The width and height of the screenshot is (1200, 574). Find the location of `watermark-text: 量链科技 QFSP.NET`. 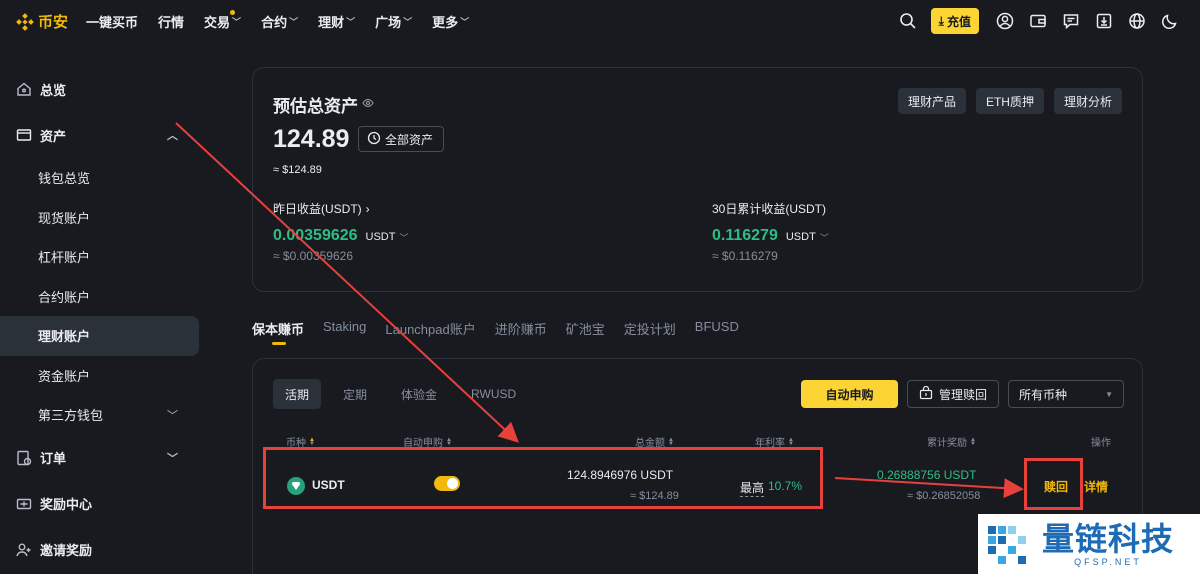

watermark-text: 量链科技 QFSP.NET is located at coordinates (1108, 544).